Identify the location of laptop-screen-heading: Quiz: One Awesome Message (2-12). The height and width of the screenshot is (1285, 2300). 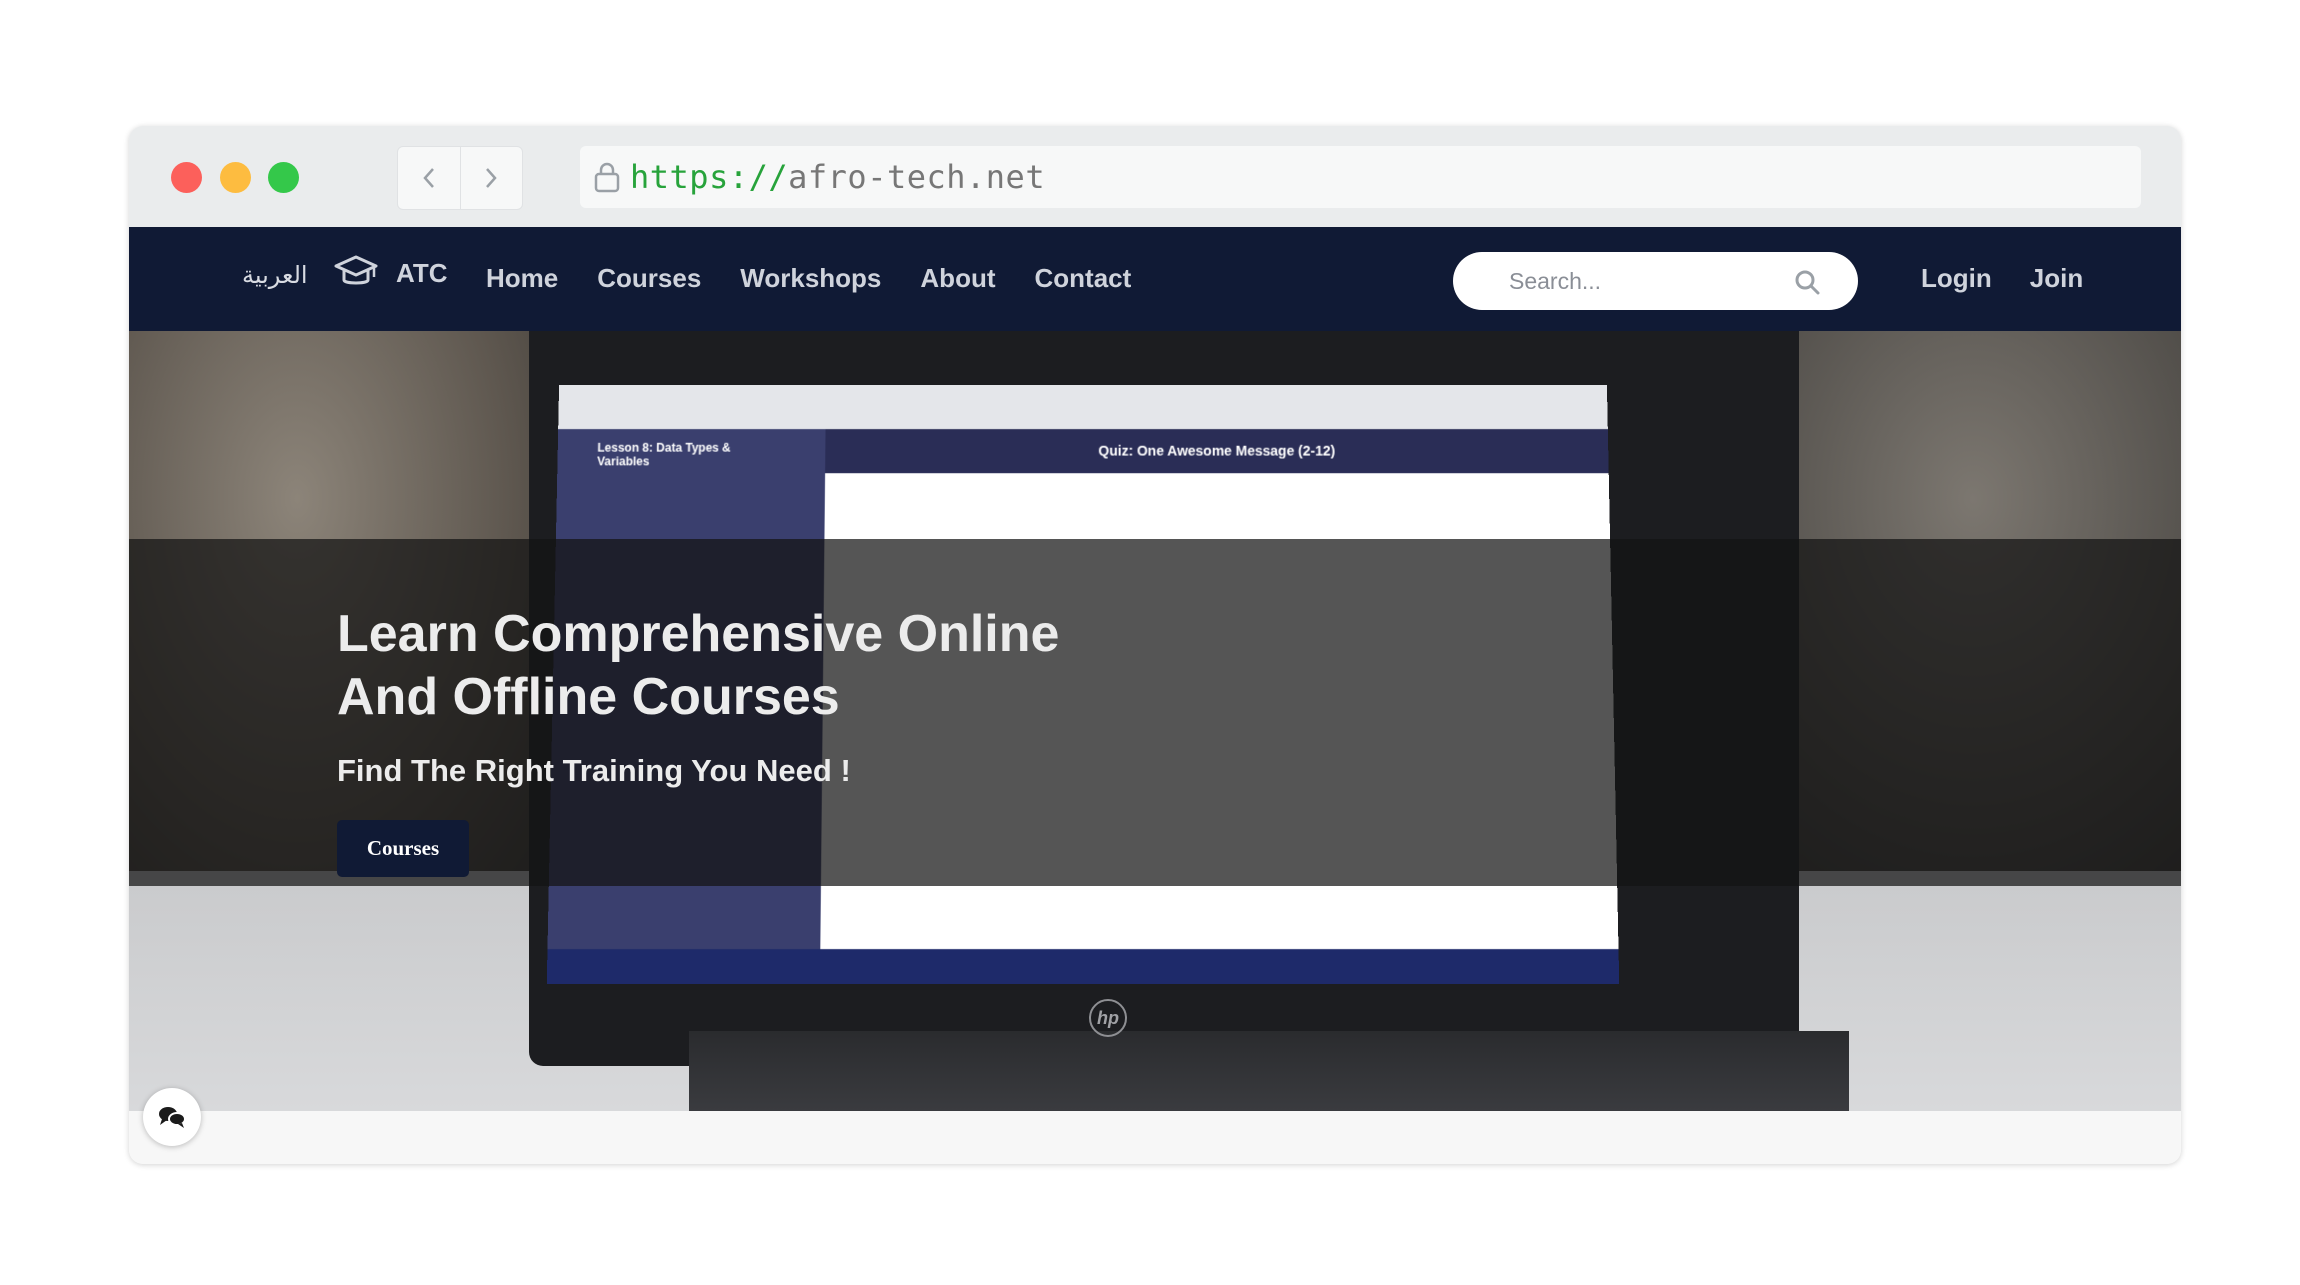
(1216, 443).